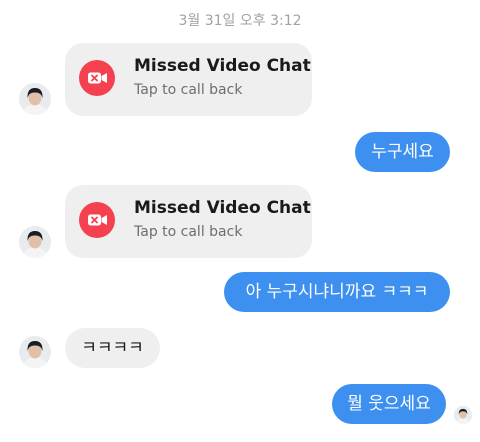 The width and height of the screenshot is (480, 442). I want to click on message-timestamp: 3월 31일 오후 3:12, so click(240, 21).